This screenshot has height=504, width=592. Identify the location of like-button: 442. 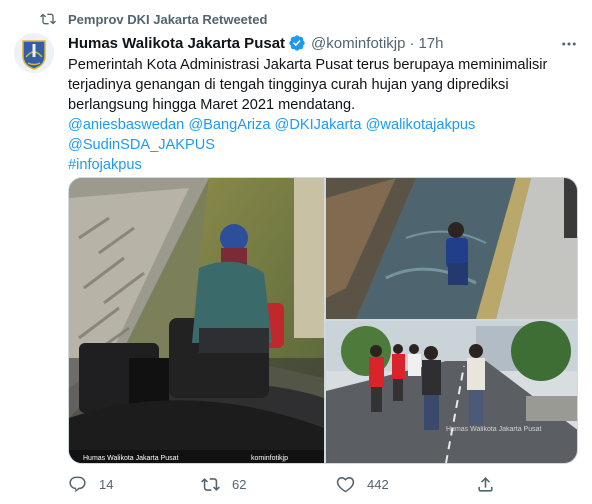
(362, 484).